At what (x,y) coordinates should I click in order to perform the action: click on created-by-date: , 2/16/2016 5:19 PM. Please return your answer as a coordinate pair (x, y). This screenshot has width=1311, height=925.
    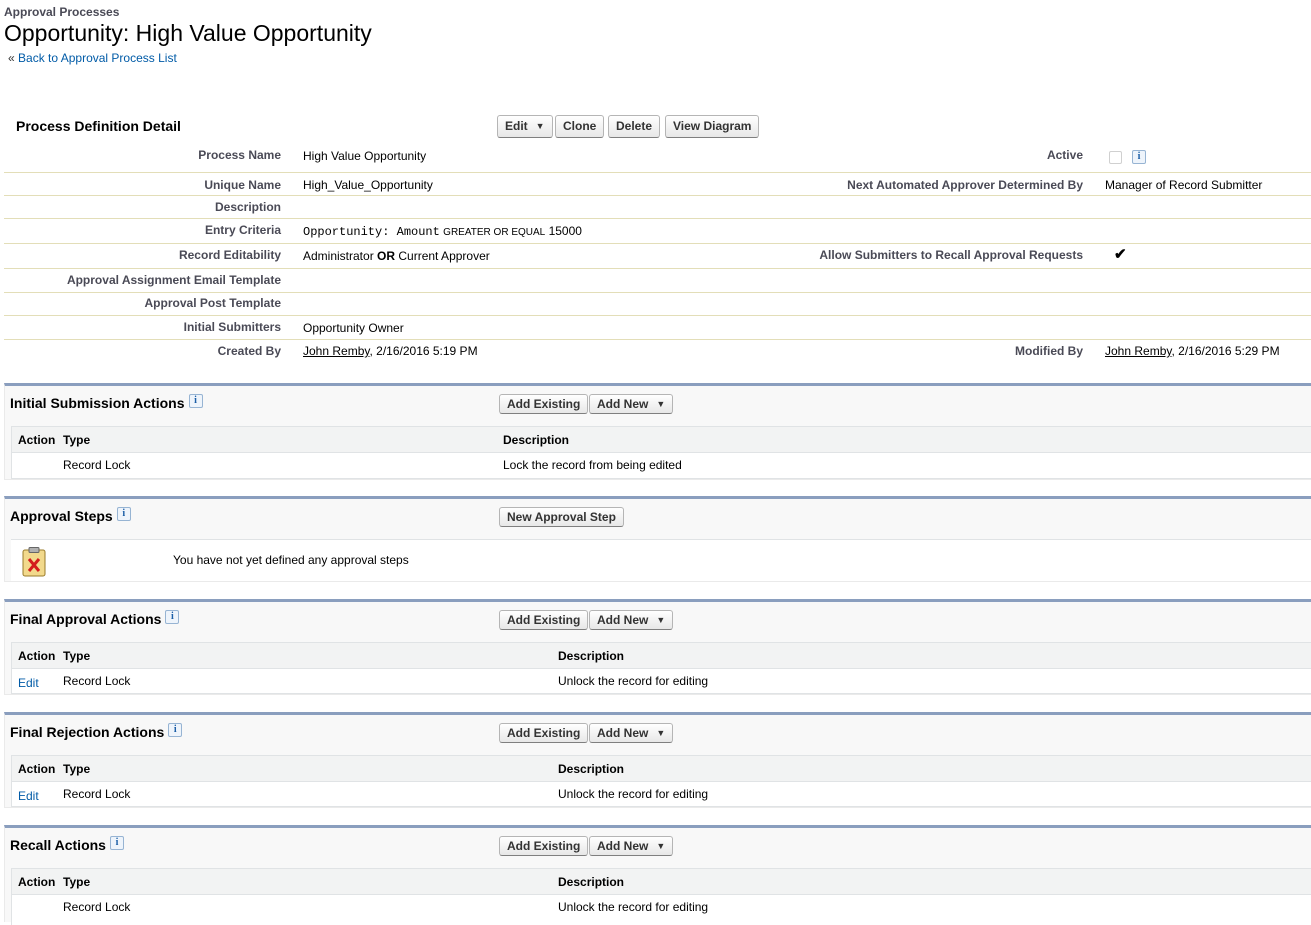
    Looking at the image, I should click on (423, 351).